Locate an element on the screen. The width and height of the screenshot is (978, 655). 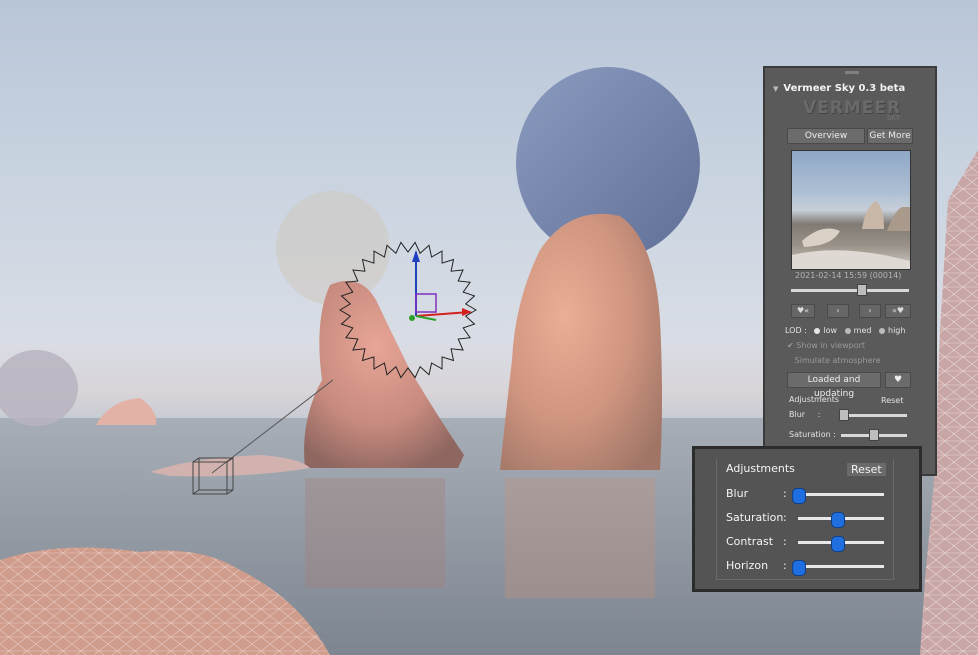
adjustments-title: Adjustments is located at coordinates (760, 468).